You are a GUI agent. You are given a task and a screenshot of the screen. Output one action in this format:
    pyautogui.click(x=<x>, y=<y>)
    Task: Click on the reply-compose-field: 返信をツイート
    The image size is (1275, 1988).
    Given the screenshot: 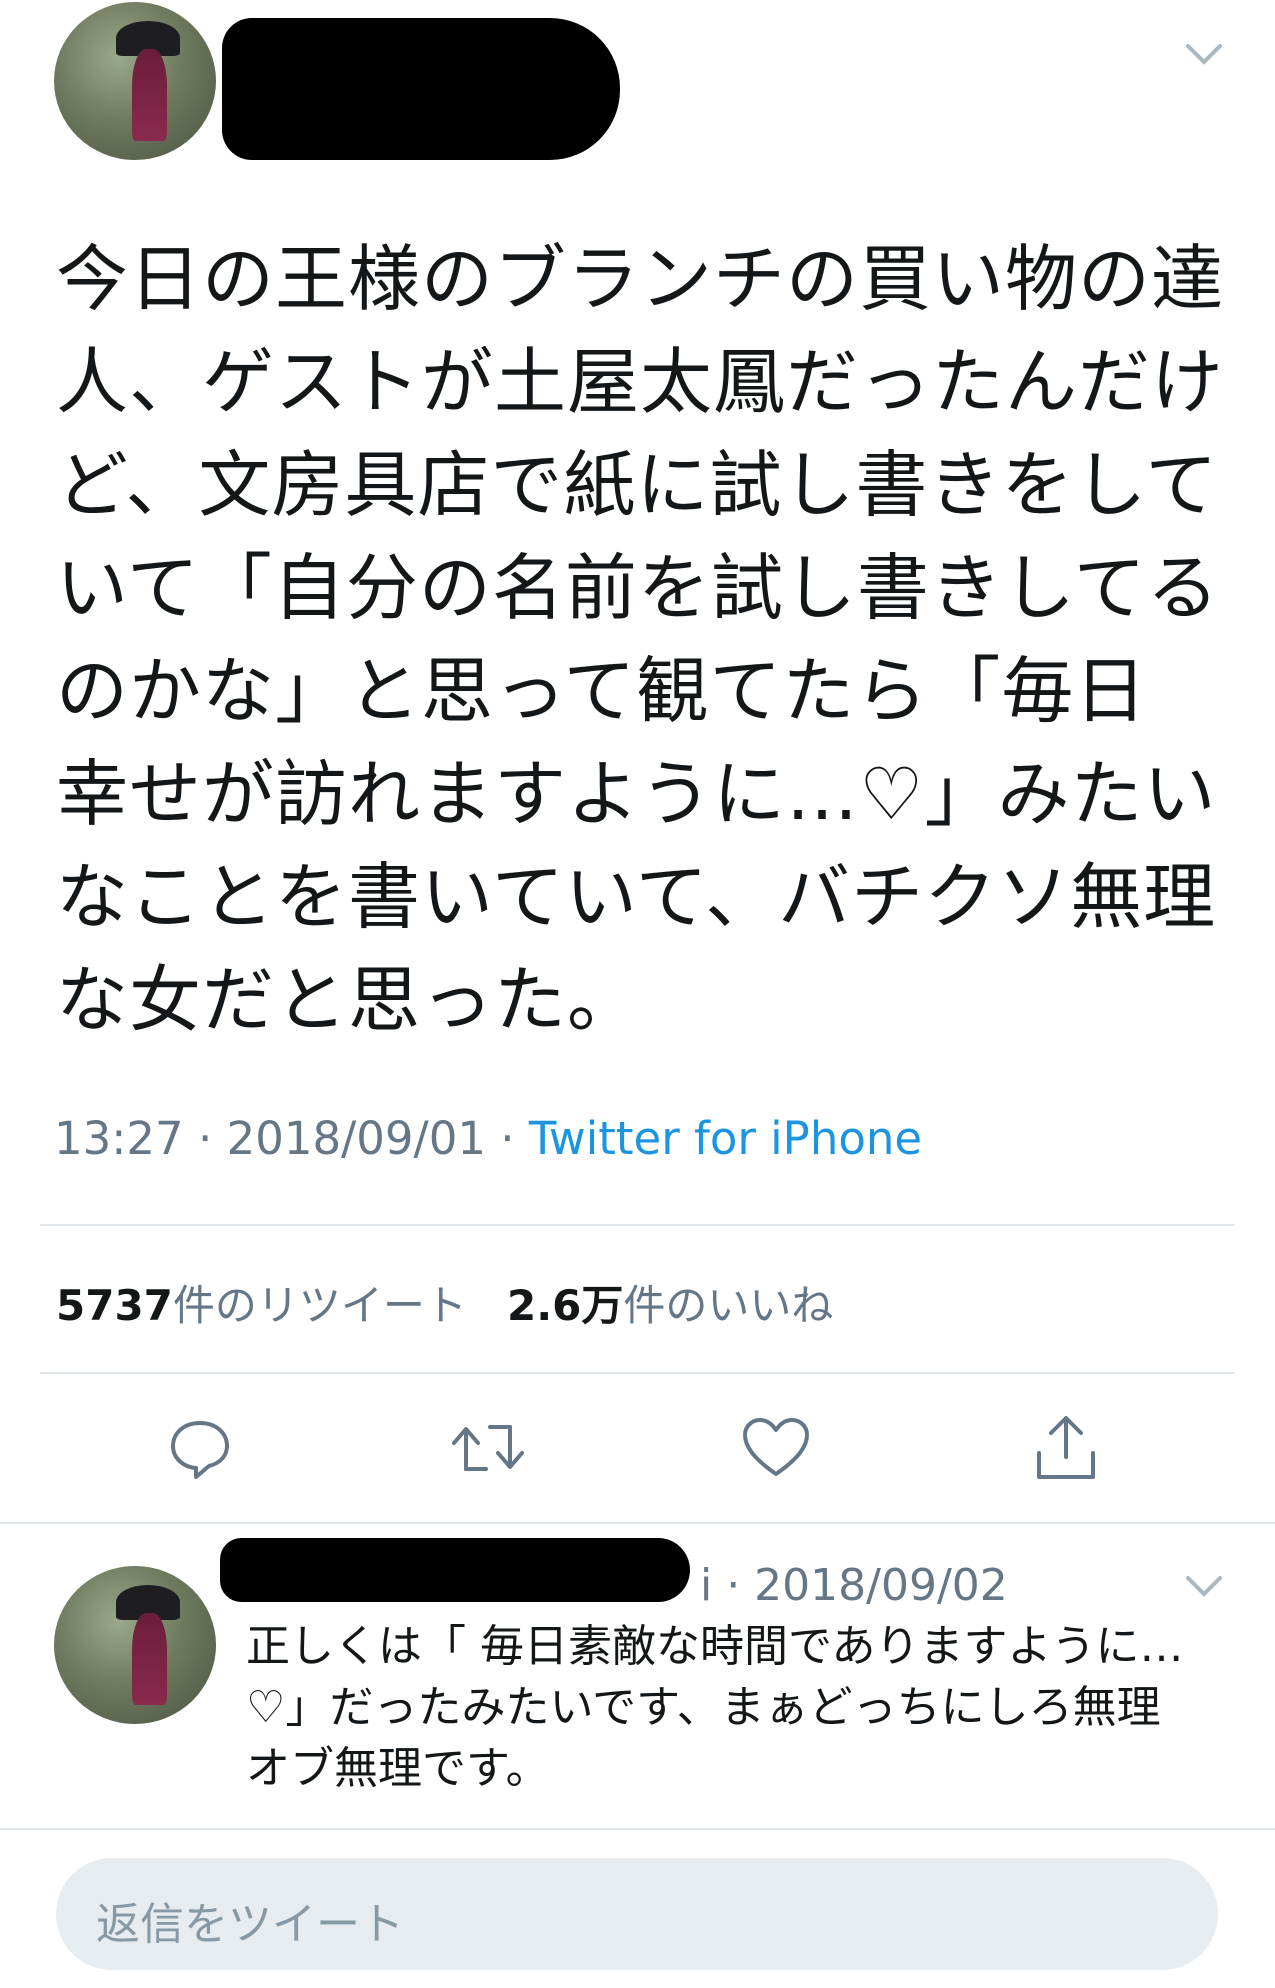 What is the action you would take?
    pyautogui.click(x=637, y=1914)
    